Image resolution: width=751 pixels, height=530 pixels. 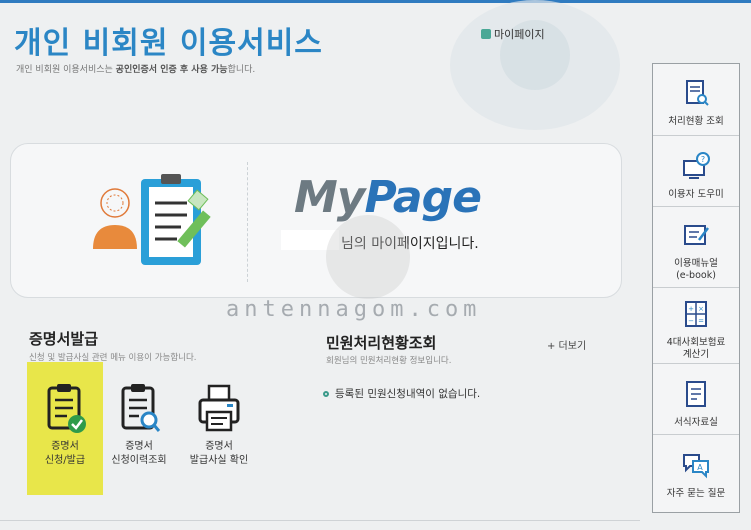 I want to click on quick-menu-insurance-calculator: + × − = 4대사회보험료 계산기, so click(x=696, y=326).